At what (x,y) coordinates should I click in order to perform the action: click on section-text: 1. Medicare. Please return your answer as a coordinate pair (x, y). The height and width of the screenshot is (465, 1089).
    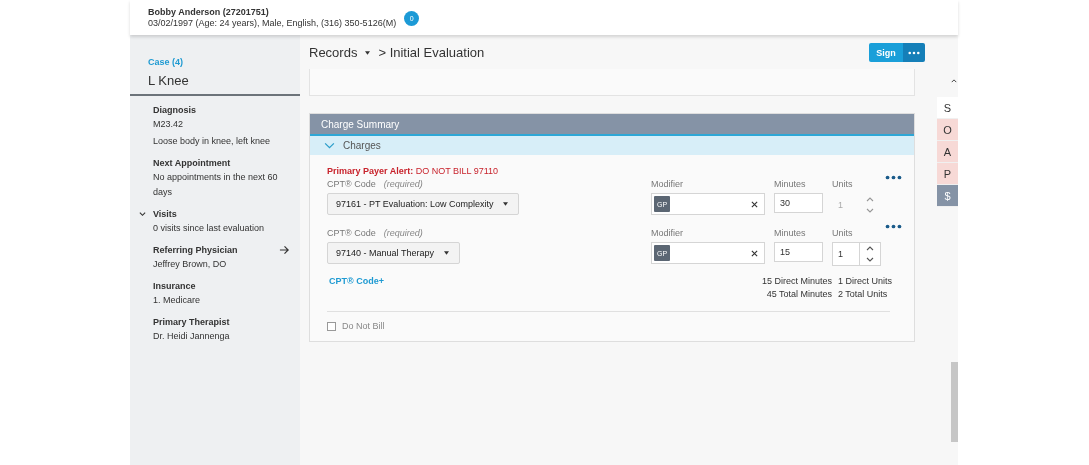
    Looking at the image, I should click on (177, 300).